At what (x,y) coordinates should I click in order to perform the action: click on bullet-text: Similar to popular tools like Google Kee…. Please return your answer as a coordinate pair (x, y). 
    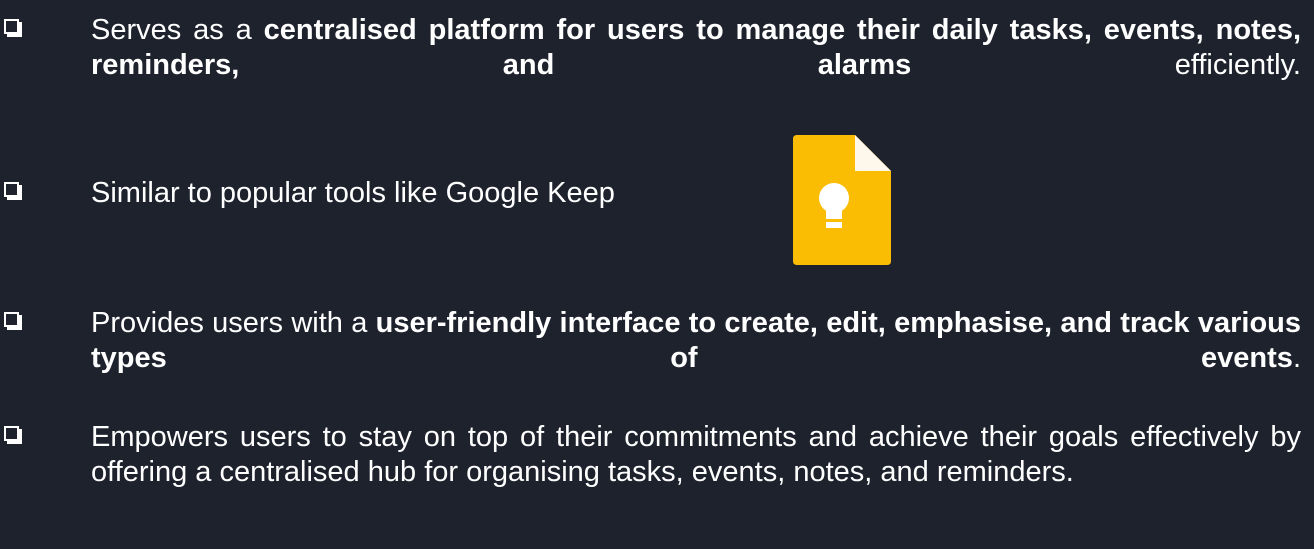
    Looking at the image, I should click on (431, 193).